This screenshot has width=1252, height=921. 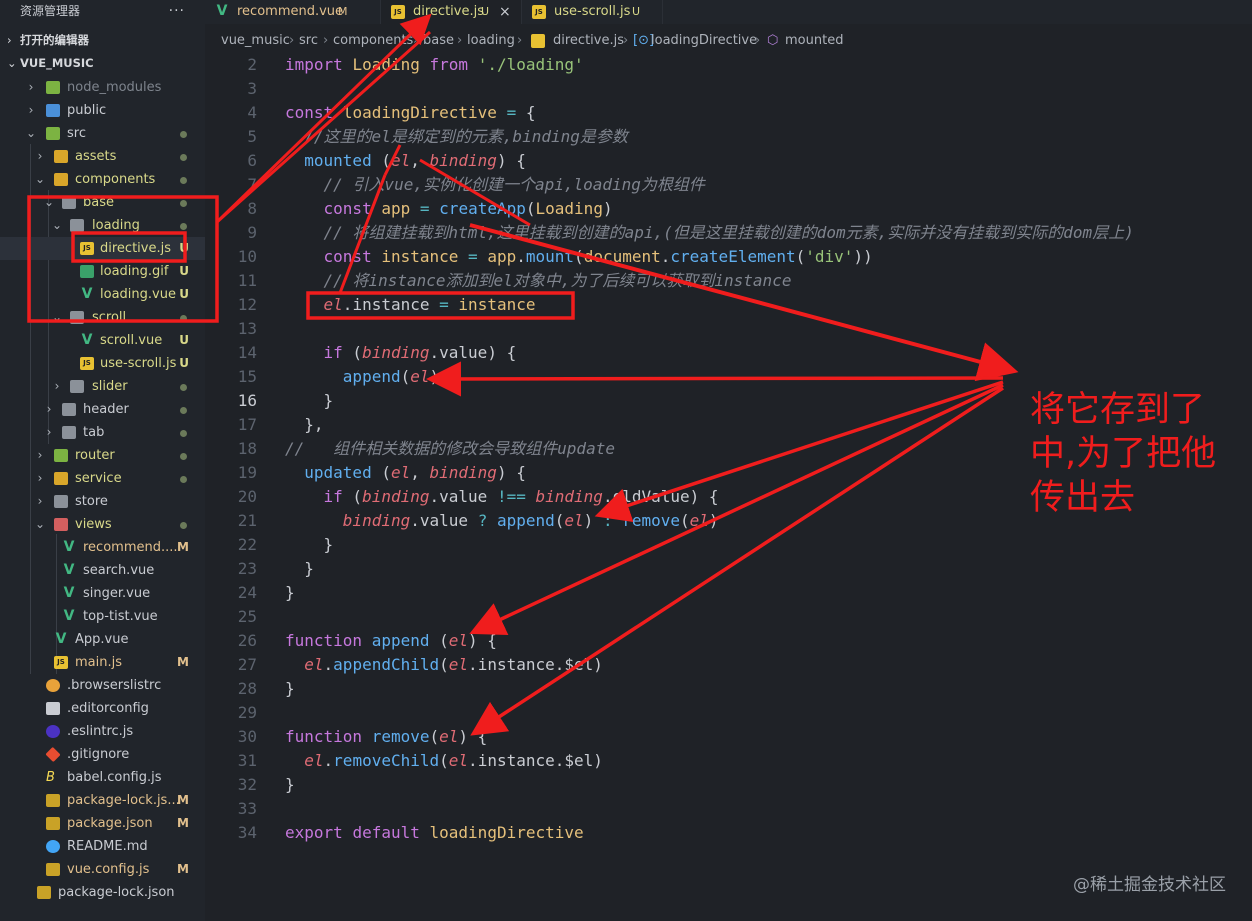 I want to click on tree-item-recommend-vue: V recommend.... M, so click(x=102, y=547).